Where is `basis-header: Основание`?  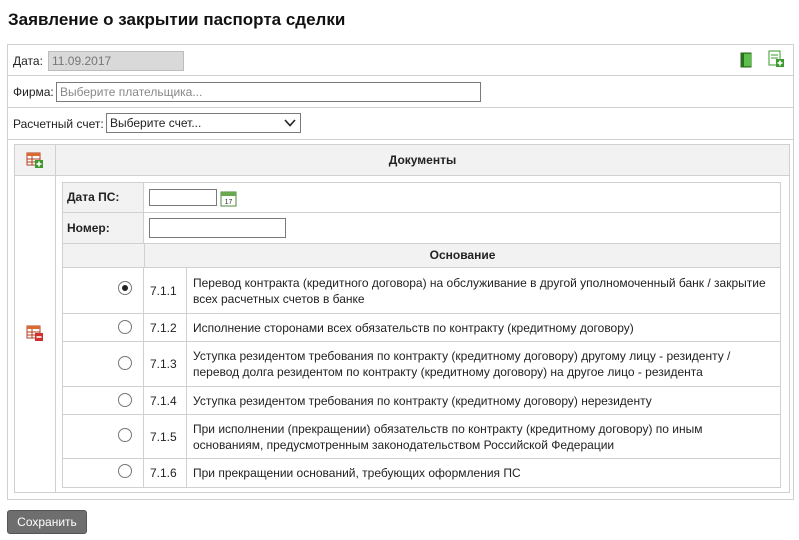 basis-header: Основание is located at coordinates (462, 255).